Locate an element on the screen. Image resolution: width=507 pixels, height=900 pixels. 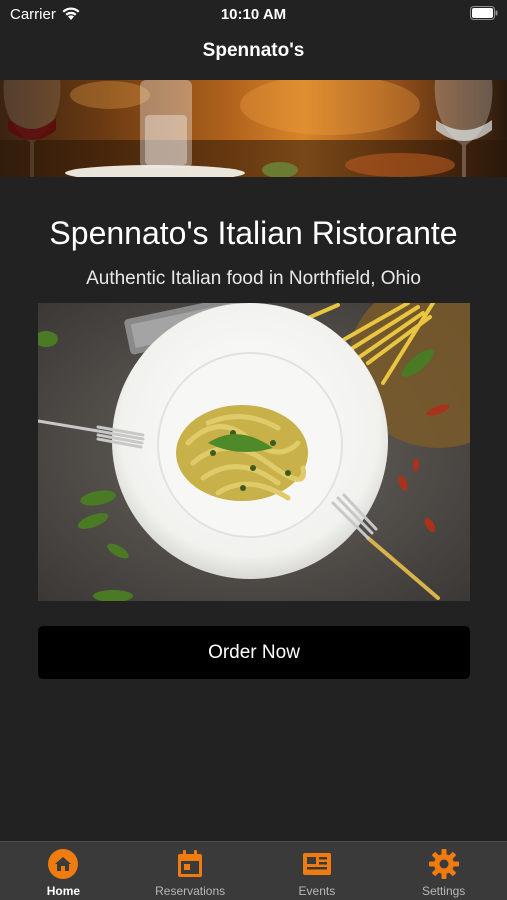
tab-home: Home is located at coordinates (63, 871).